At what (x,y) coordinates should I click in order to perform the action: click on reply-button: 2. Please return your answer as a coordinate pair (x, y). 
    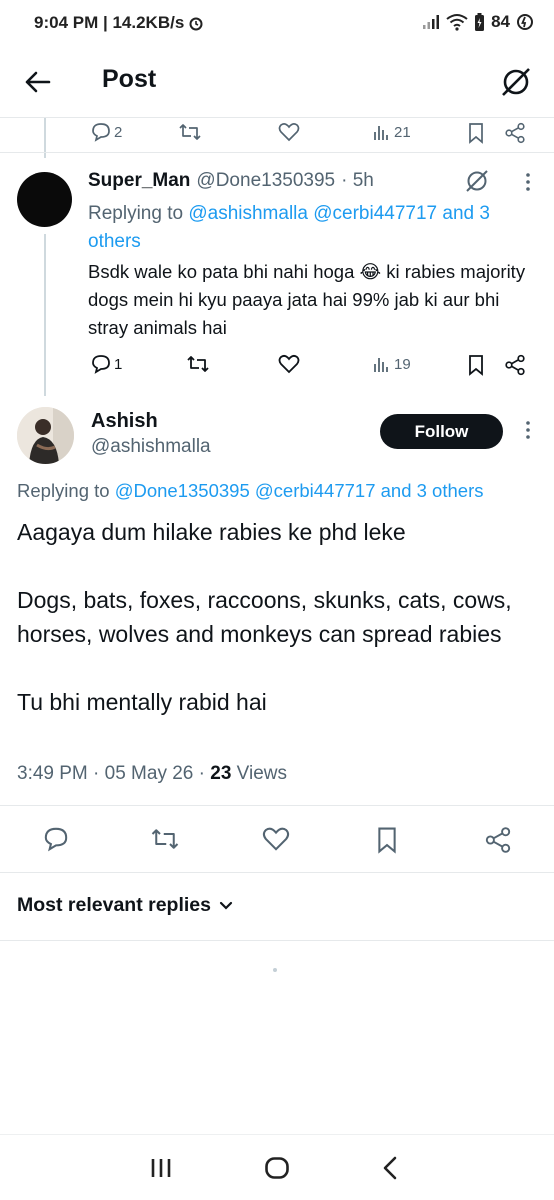
    Looking at the image, I should click on (106, 132).